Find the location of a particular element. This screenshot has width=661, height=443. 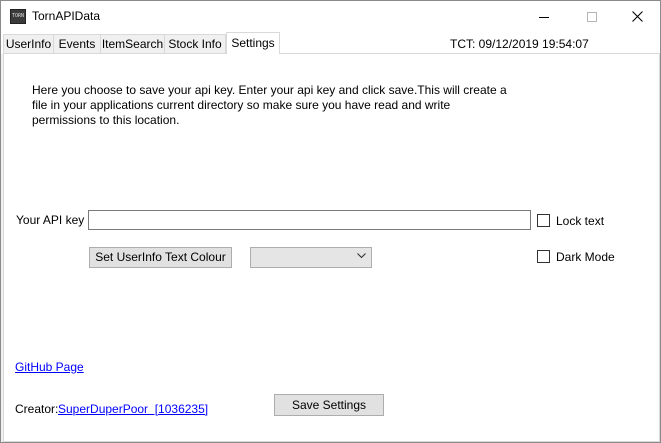

close-button is located at coordinates (637, 16).